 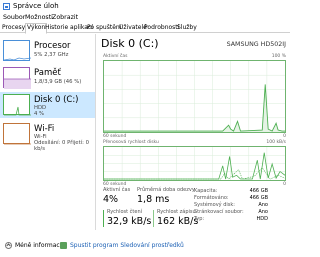 What do you see at coordinates (104, 28) in the screenshot?
I see `tab-startup: Po spuštění` at bounding box center [104, 28].